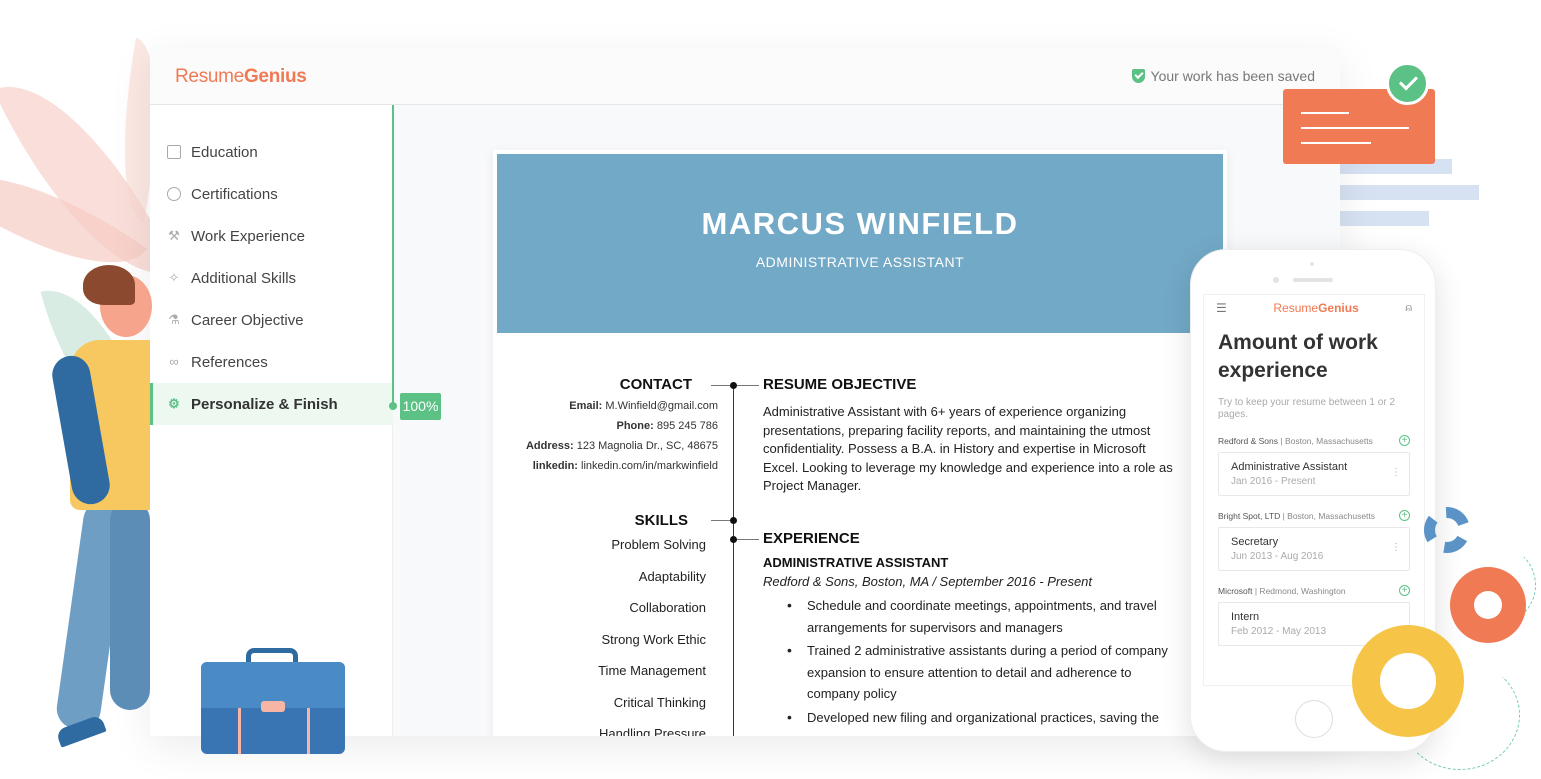  I want to click on phone-logo: ResumeGenius, so click(1316, 308).